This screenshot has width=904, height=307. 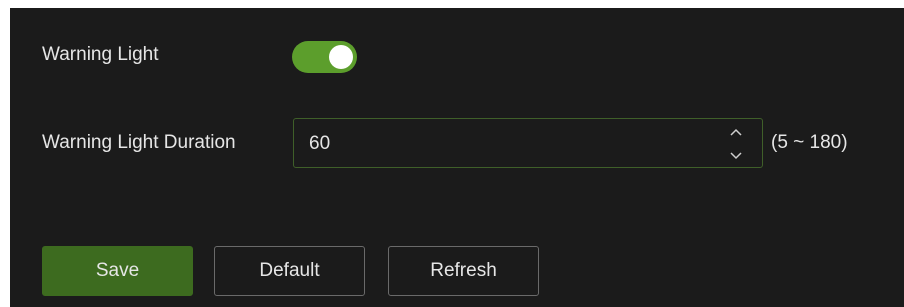 What do you see at coordinates (528, 143) in the screenshot?
I see `warning-light-duration-input: 60` at bounding box center [528, 143].